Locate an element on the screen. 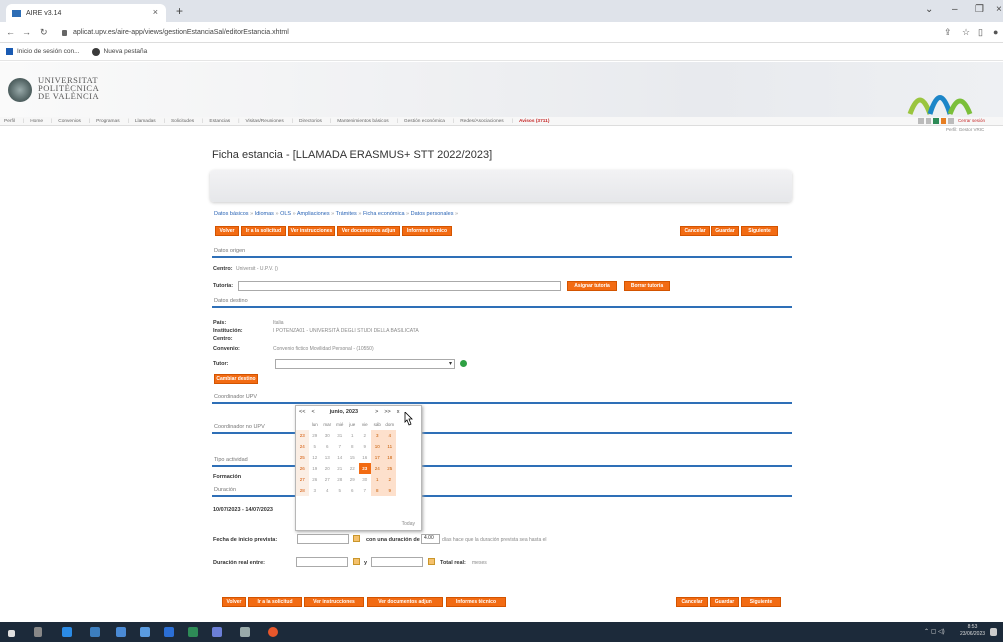 This screenshot has height=642, width=1003. calendar-day: 6 is located at coordinates (327, 446).